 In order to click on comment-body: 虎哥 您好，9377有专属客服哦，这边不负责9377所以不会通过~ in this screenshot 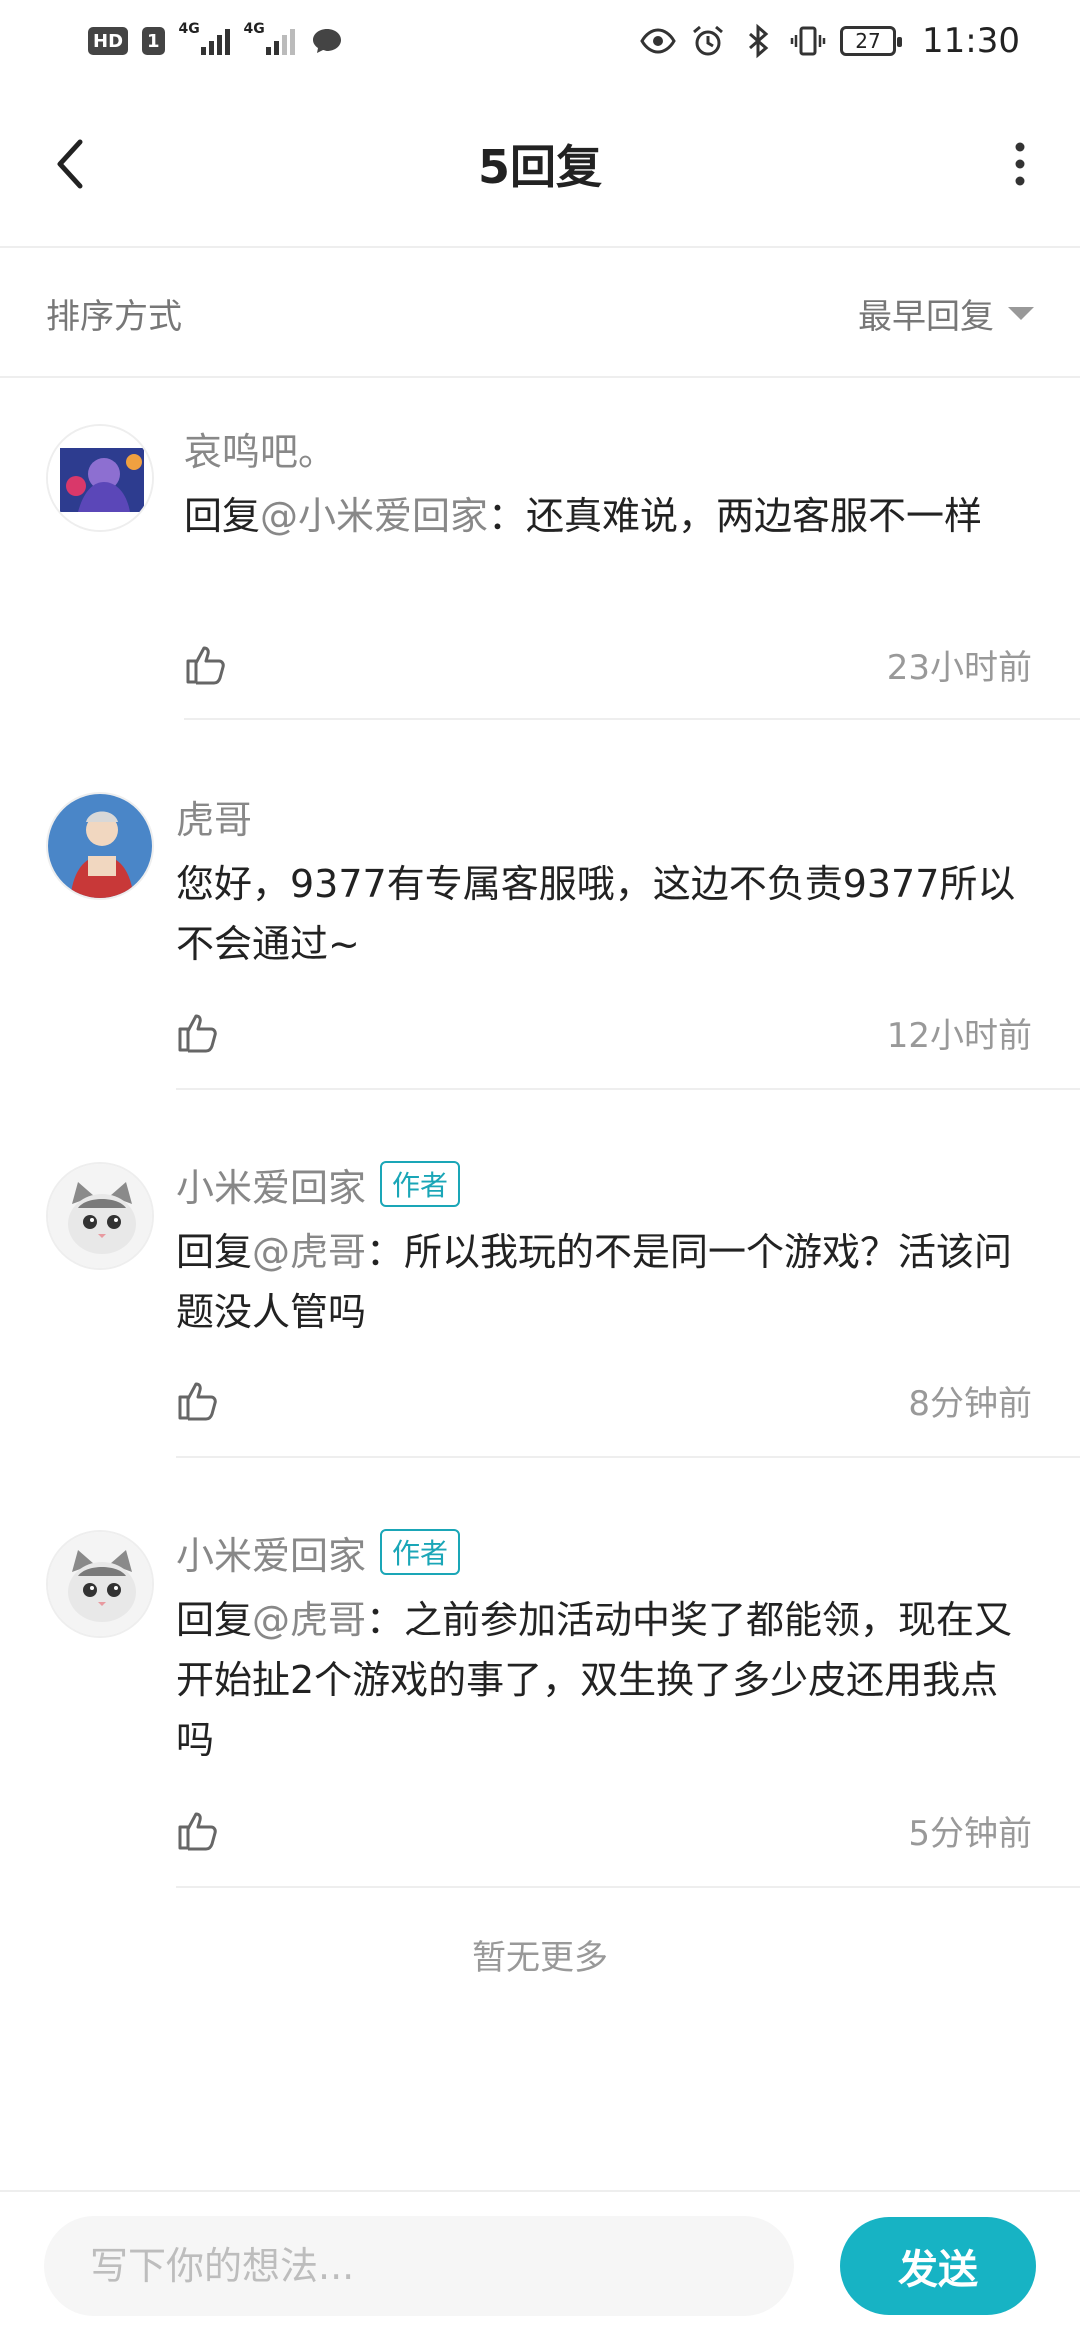, I will do `click(604, 881)`.